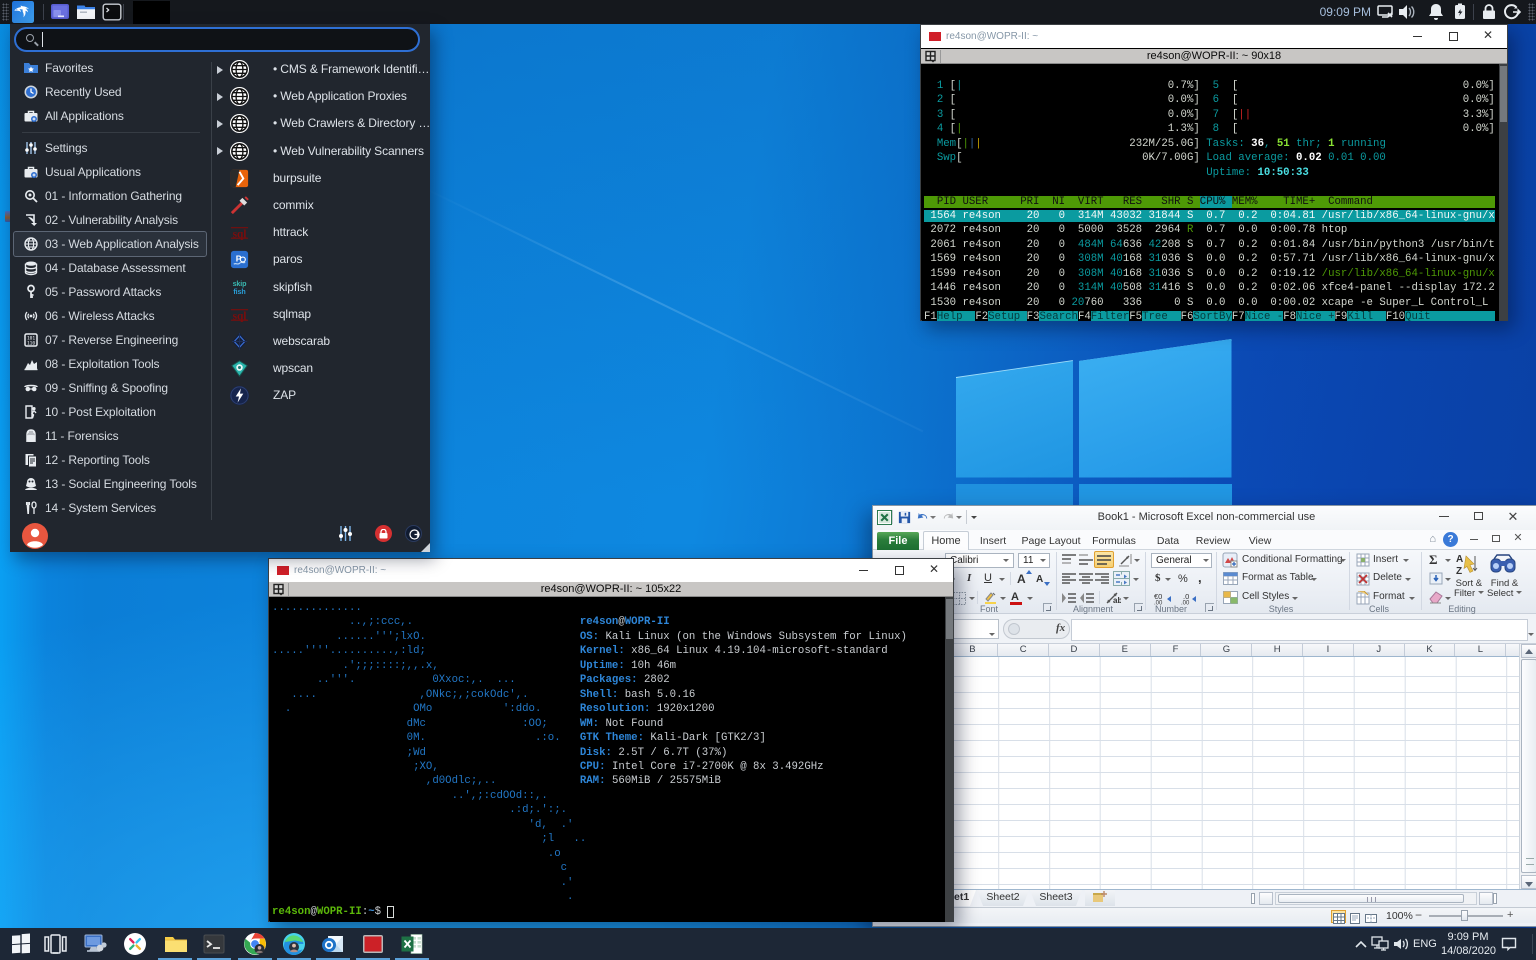 Image resolution: width=1536 pixels, height=960 pixels. What do you see at coordinates (240, 284) in the screenshot?
I see `svg-text: skip` at bounding box center [240, 284].